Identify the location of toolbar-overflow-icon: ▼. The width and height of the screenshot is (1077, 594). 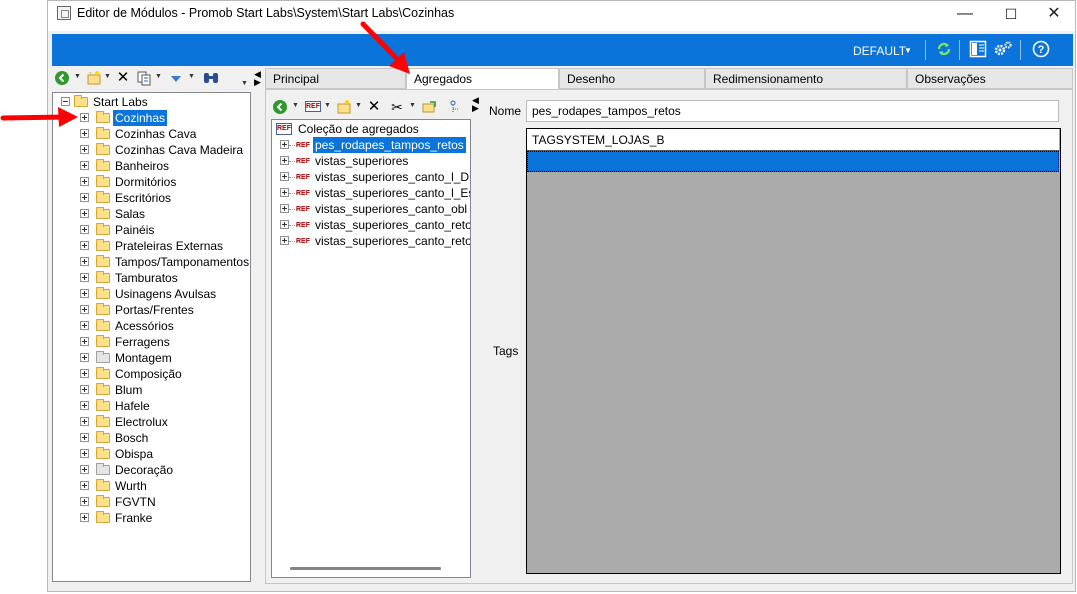
(244, 83).